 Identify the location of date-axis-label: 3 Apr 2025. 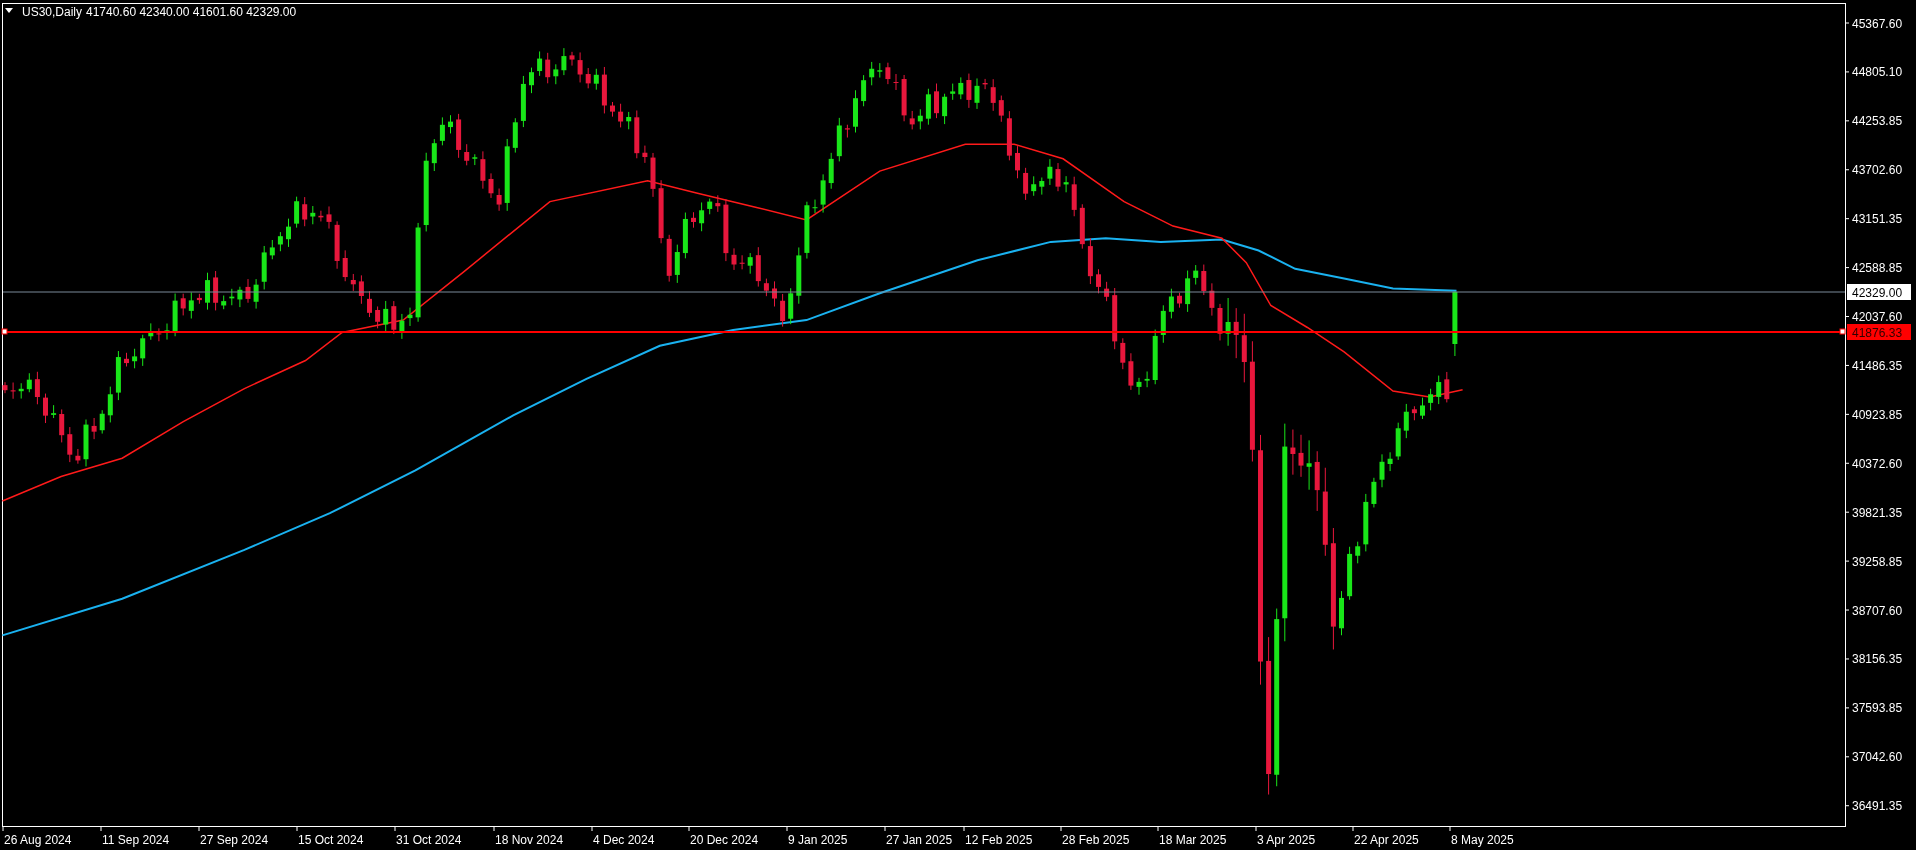
(1286, 840).